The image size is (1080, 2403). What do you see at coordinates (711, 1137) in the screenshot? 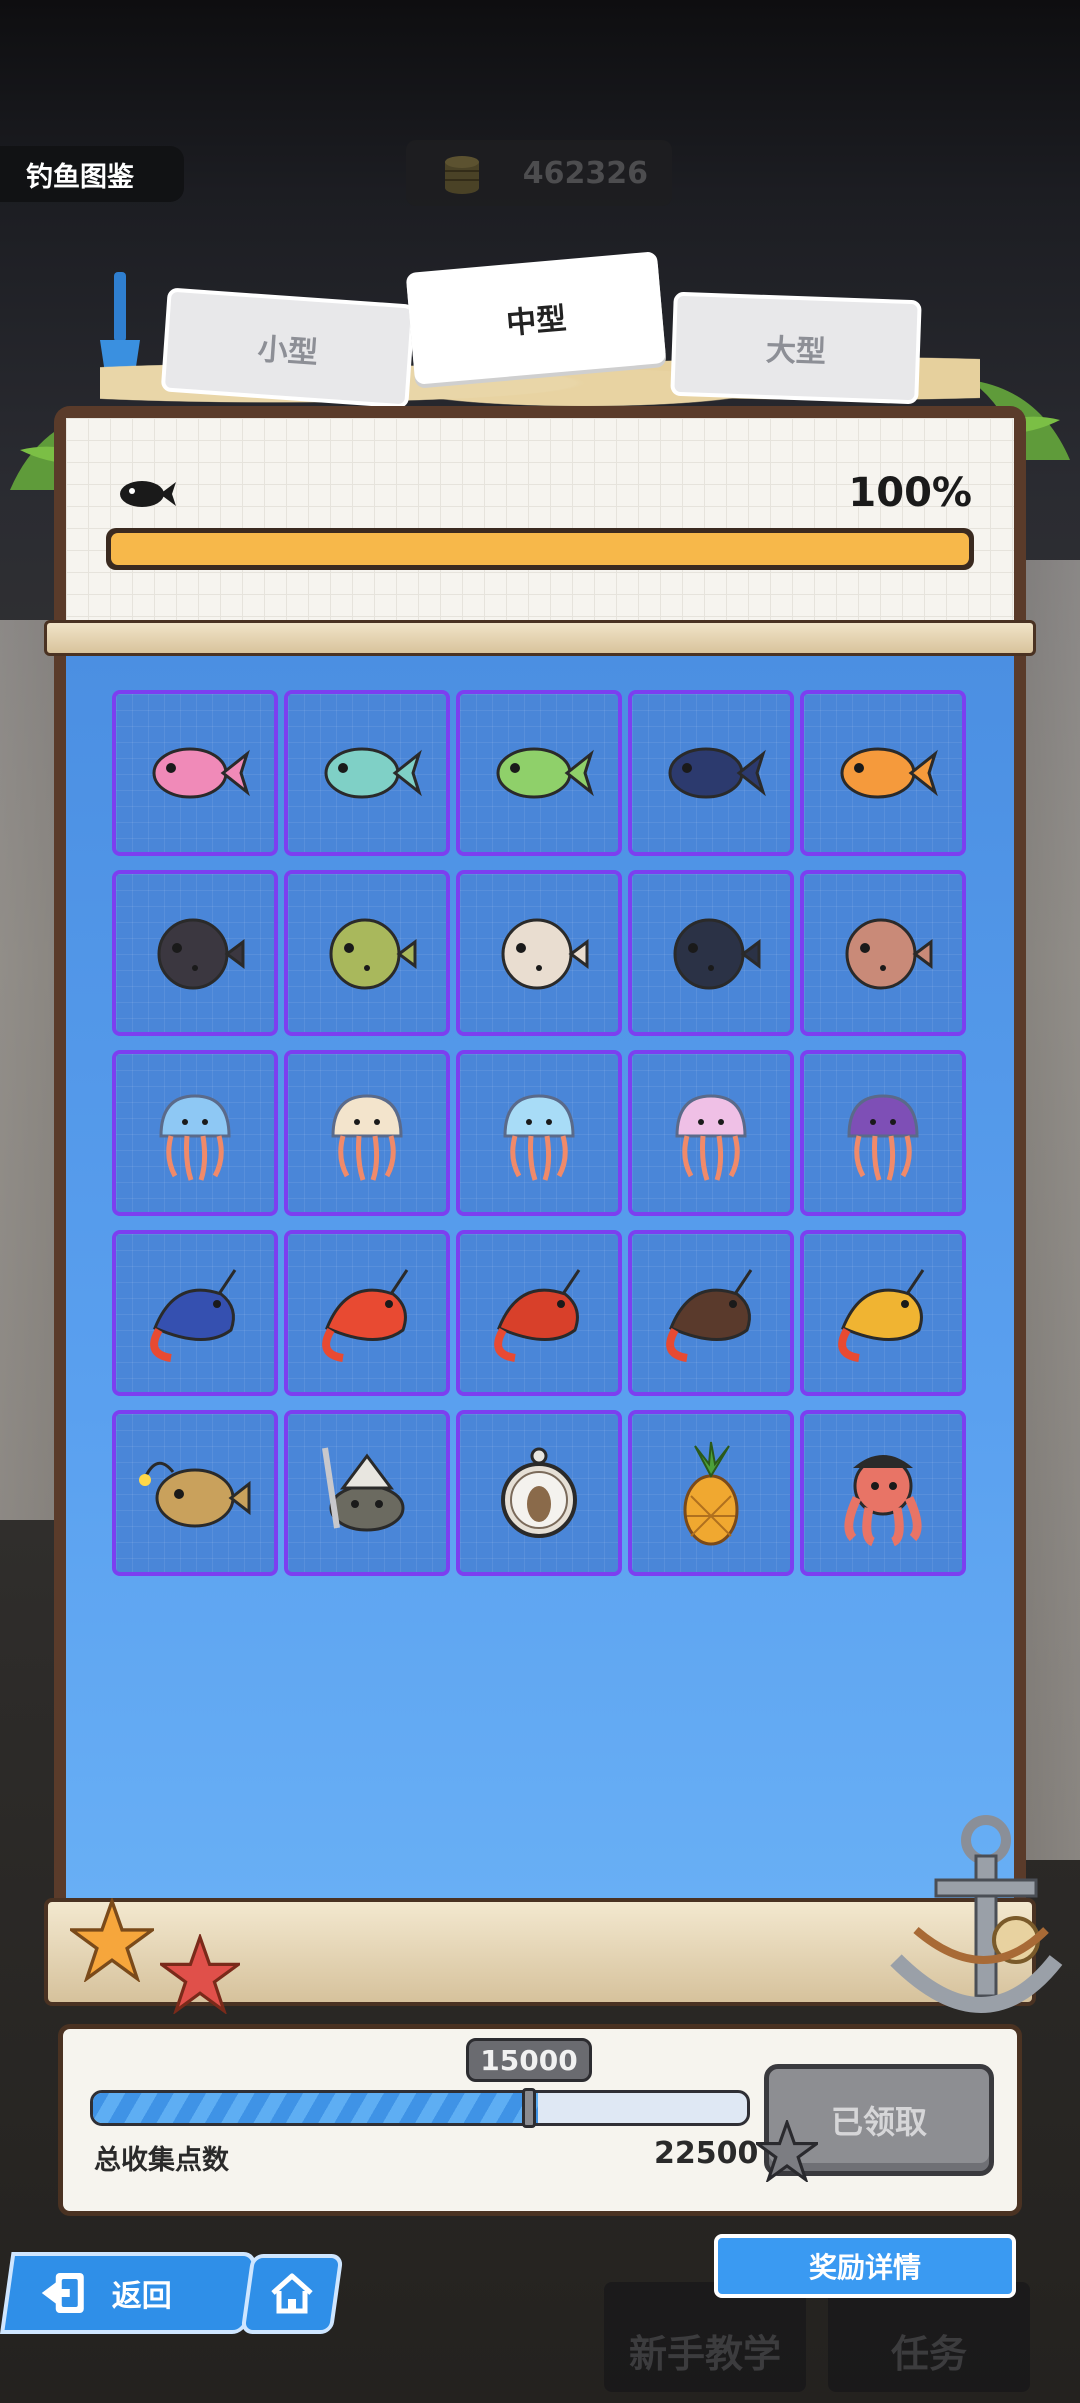
I see `pink-jellyfish-icon` at bounding box center [711, 1137].